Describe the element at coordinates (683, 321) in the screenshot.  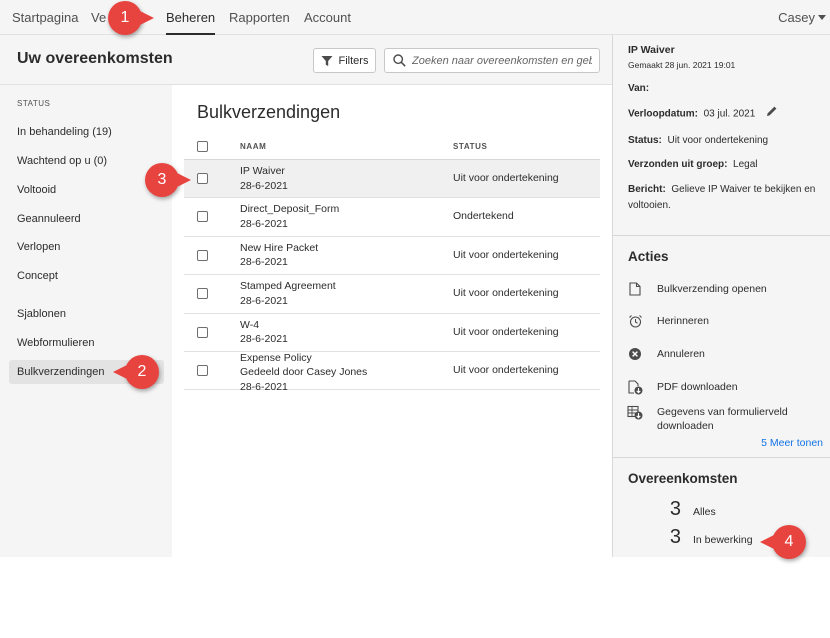
I see `action-label: Herinneren` at that location.